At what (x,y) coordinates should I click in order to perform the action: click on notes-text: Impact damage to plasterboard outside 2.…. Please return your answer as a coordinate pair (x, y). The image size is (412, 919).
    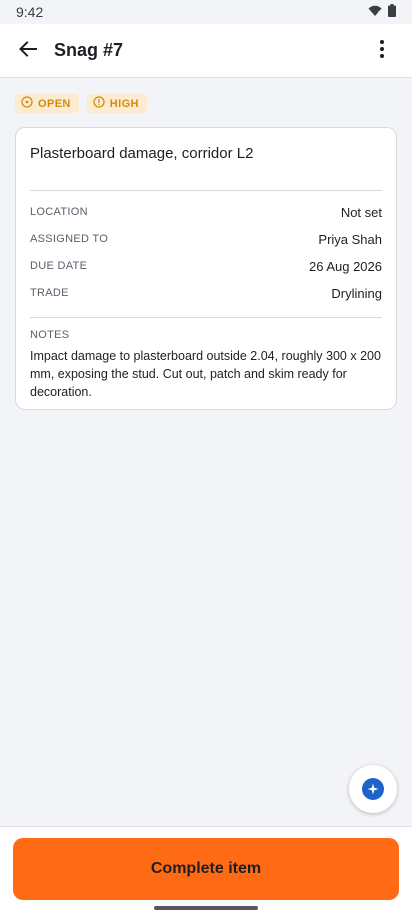
    Looking at the image, I should click on (205, 374).